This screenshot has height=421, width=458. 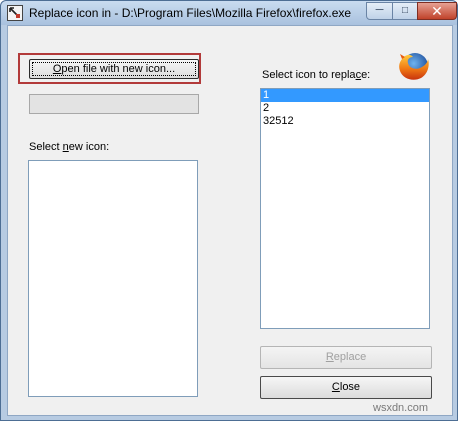 What do you see at coordinates (345, 108) in the screenshot?
I see `icon-list-item-2: 2` at bounding box center [345, 108].